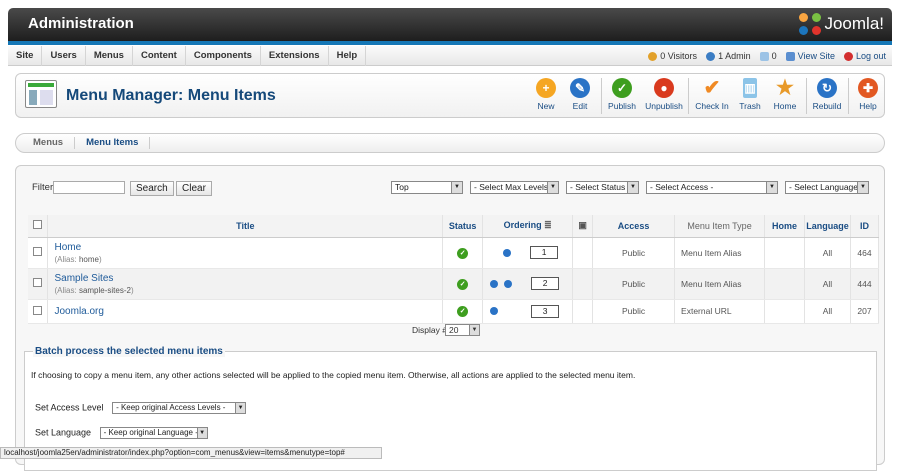 The height and width of the screenshot is (471, 900). I want to click on language-label: Set Language, so click(63, 432).